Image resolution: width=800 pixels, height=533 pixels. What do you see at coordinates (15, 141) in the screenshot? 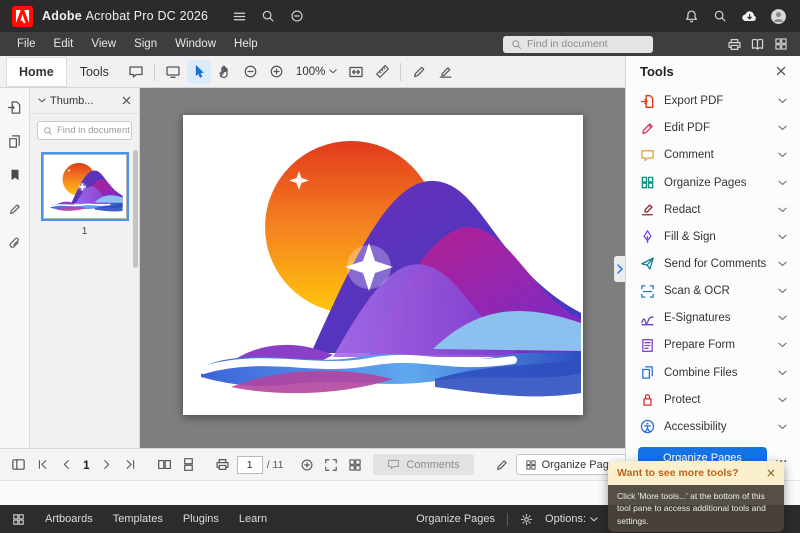
I see `page-thumbnails-icon` at bounding box center [15, 141].